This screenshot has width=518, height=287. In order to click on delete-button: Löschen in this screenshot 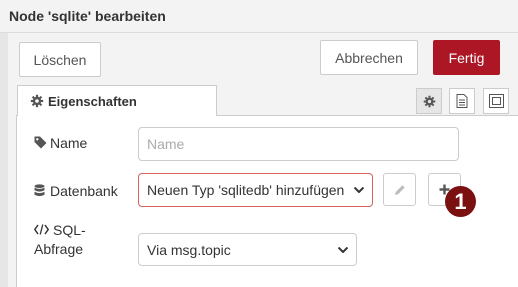, I will do `click(60, 59)`.